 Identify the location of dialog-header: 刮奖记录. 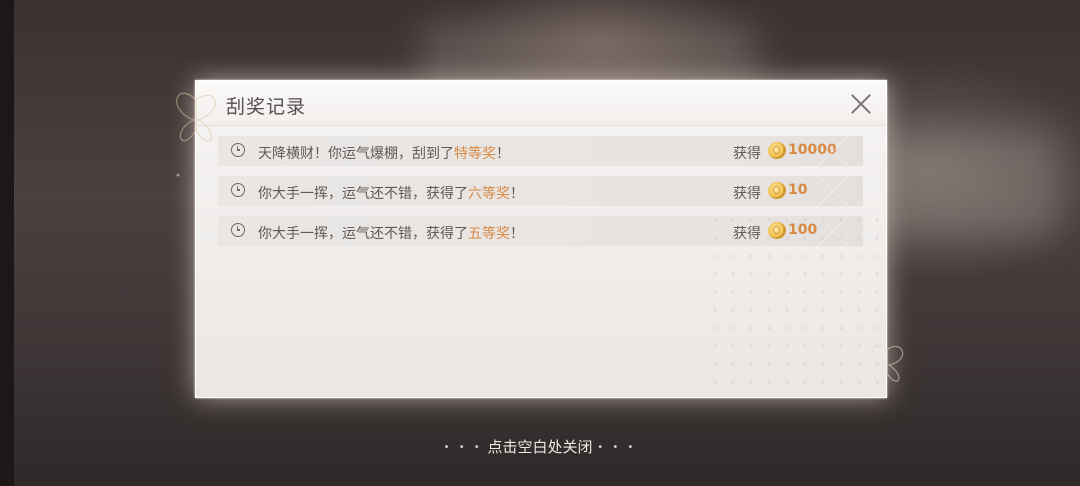
(541, 103).